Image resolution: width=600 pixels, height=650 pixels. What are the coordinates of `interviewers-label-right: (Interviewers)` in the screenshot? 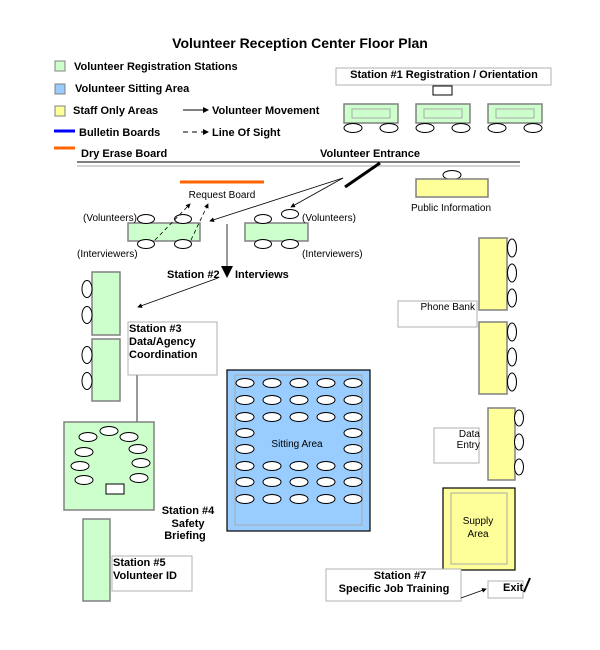 It's located at (332, 254).